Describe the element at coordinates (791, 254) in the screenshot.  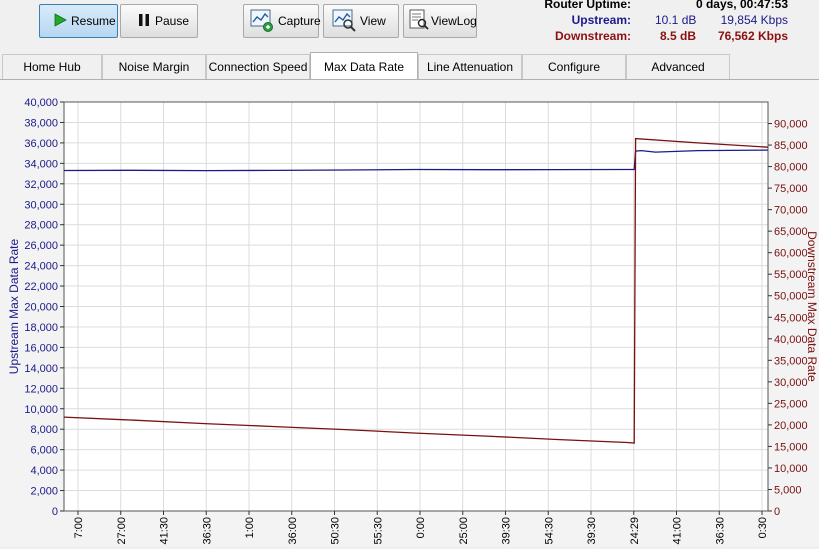
I see `y2-tick-label: 60,000` at that location.